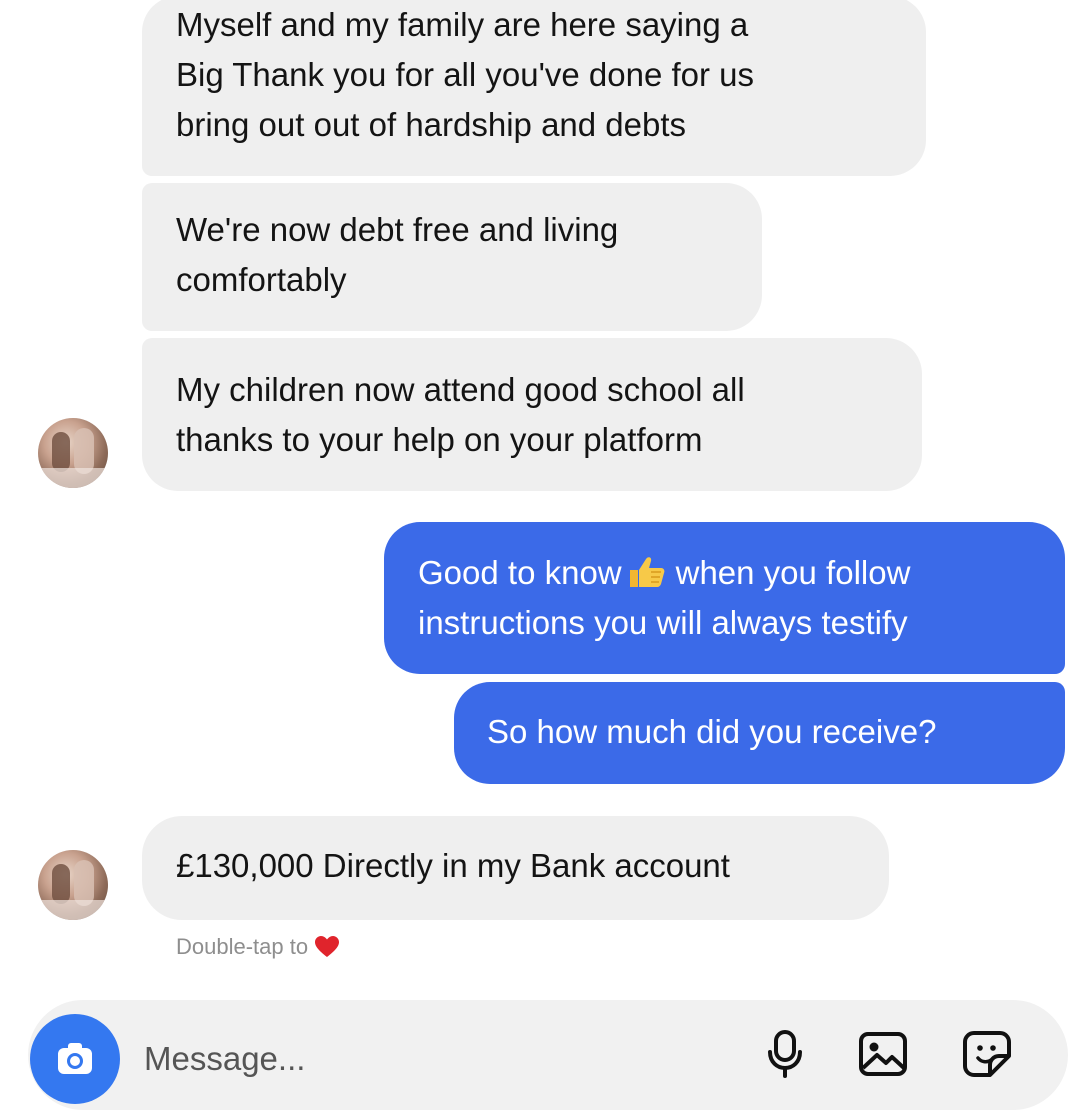 The width and height of the screenshot is (1080, 1110). Describe the element at coordinates (462, 24) in the screenshot. I see `message-text: Myself and my family are here saying a` at that location.